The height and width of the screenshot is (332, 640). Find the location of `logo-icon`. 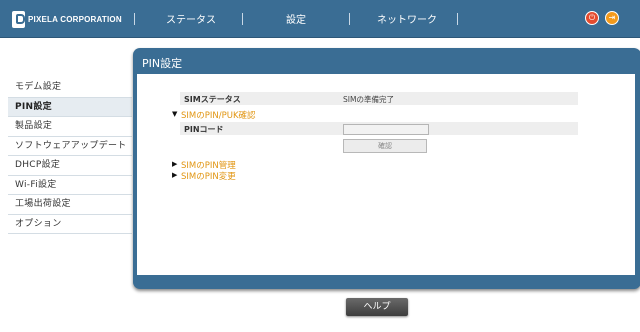

logo-icon is located at coordinates (18, 19).